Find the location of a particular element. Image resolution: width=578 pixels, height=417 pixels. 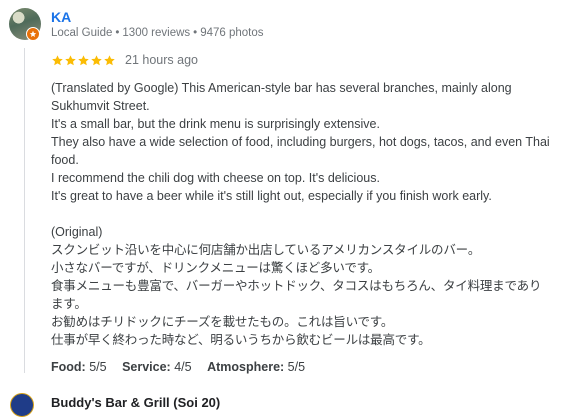

author-review-count: 1300 reviews is located at coordinates (156, 33).